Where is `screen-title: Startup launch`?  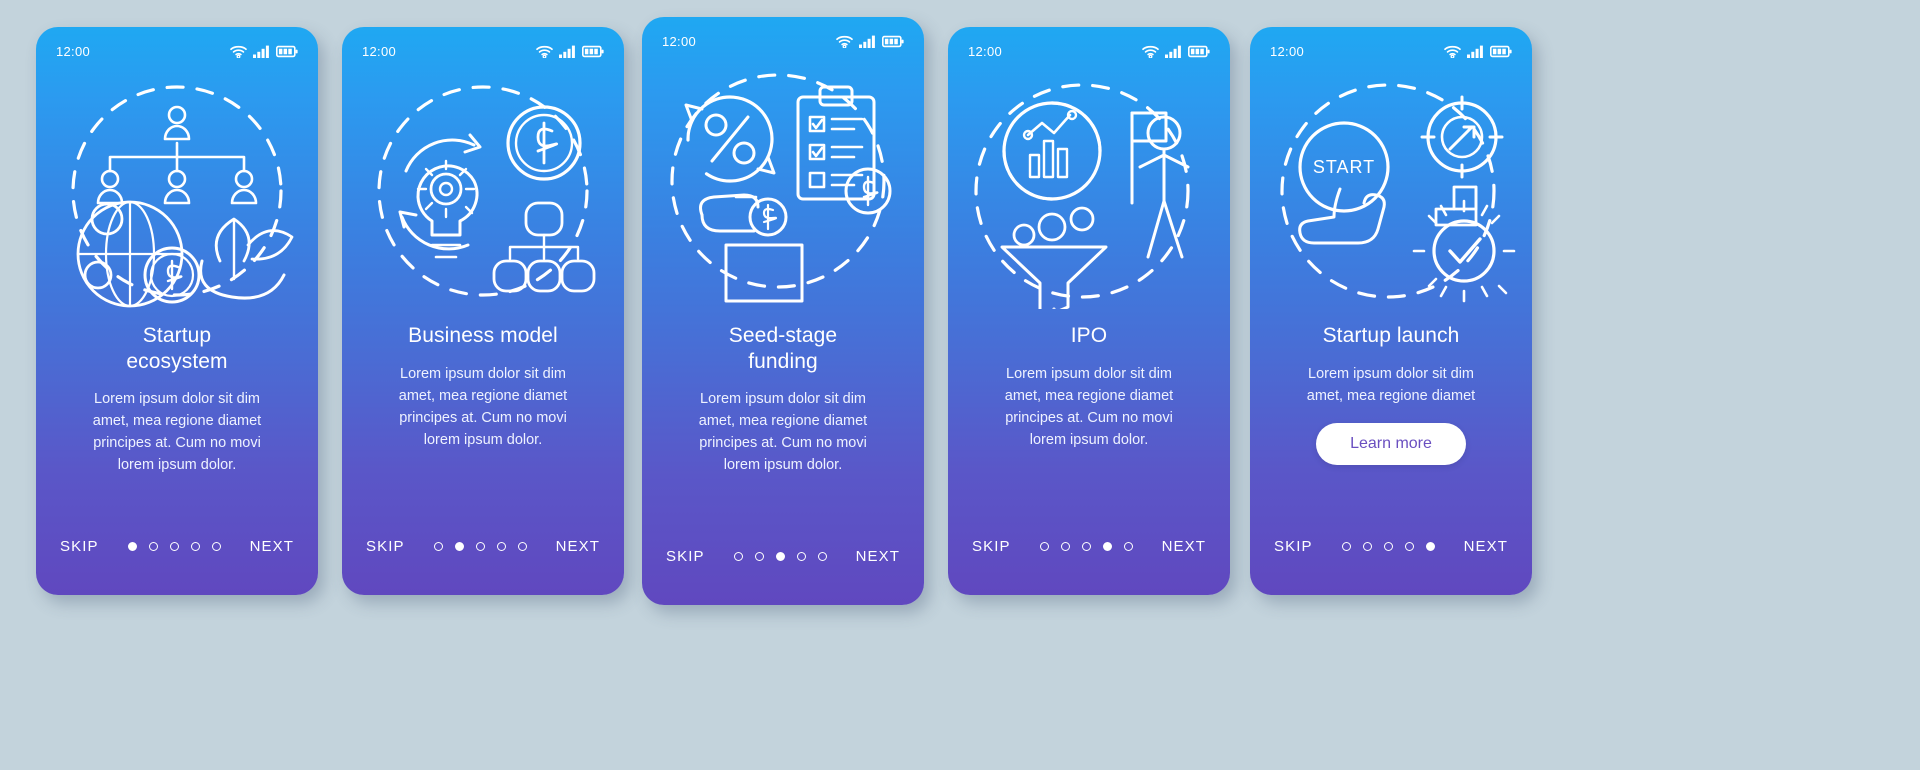
screen-title: Startup launch is located at coordinates (1391, 335).